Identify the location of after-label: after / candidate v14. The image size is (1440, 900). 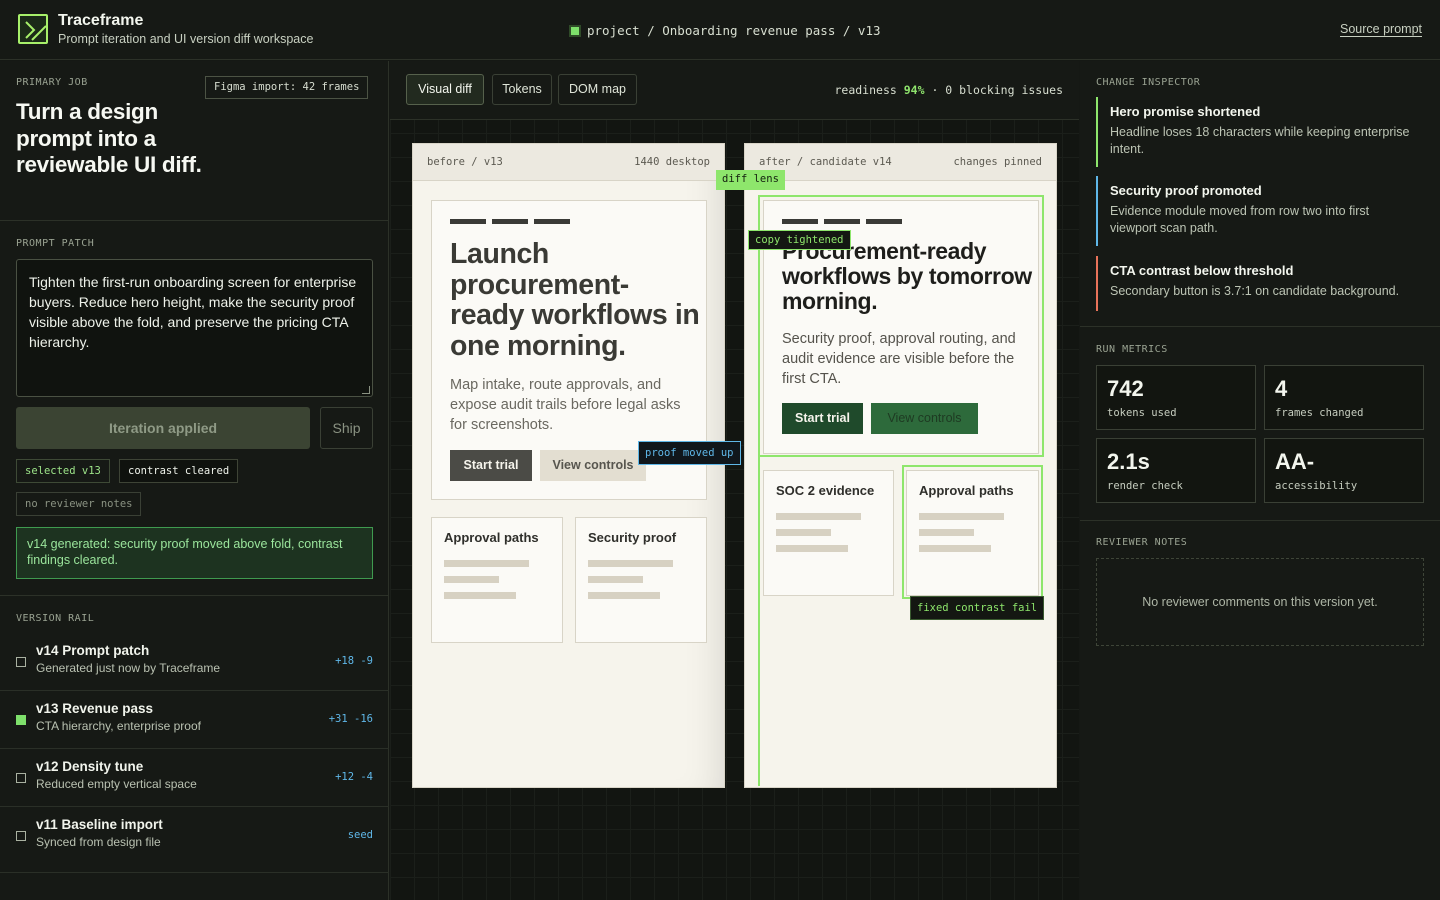
(825, 162).